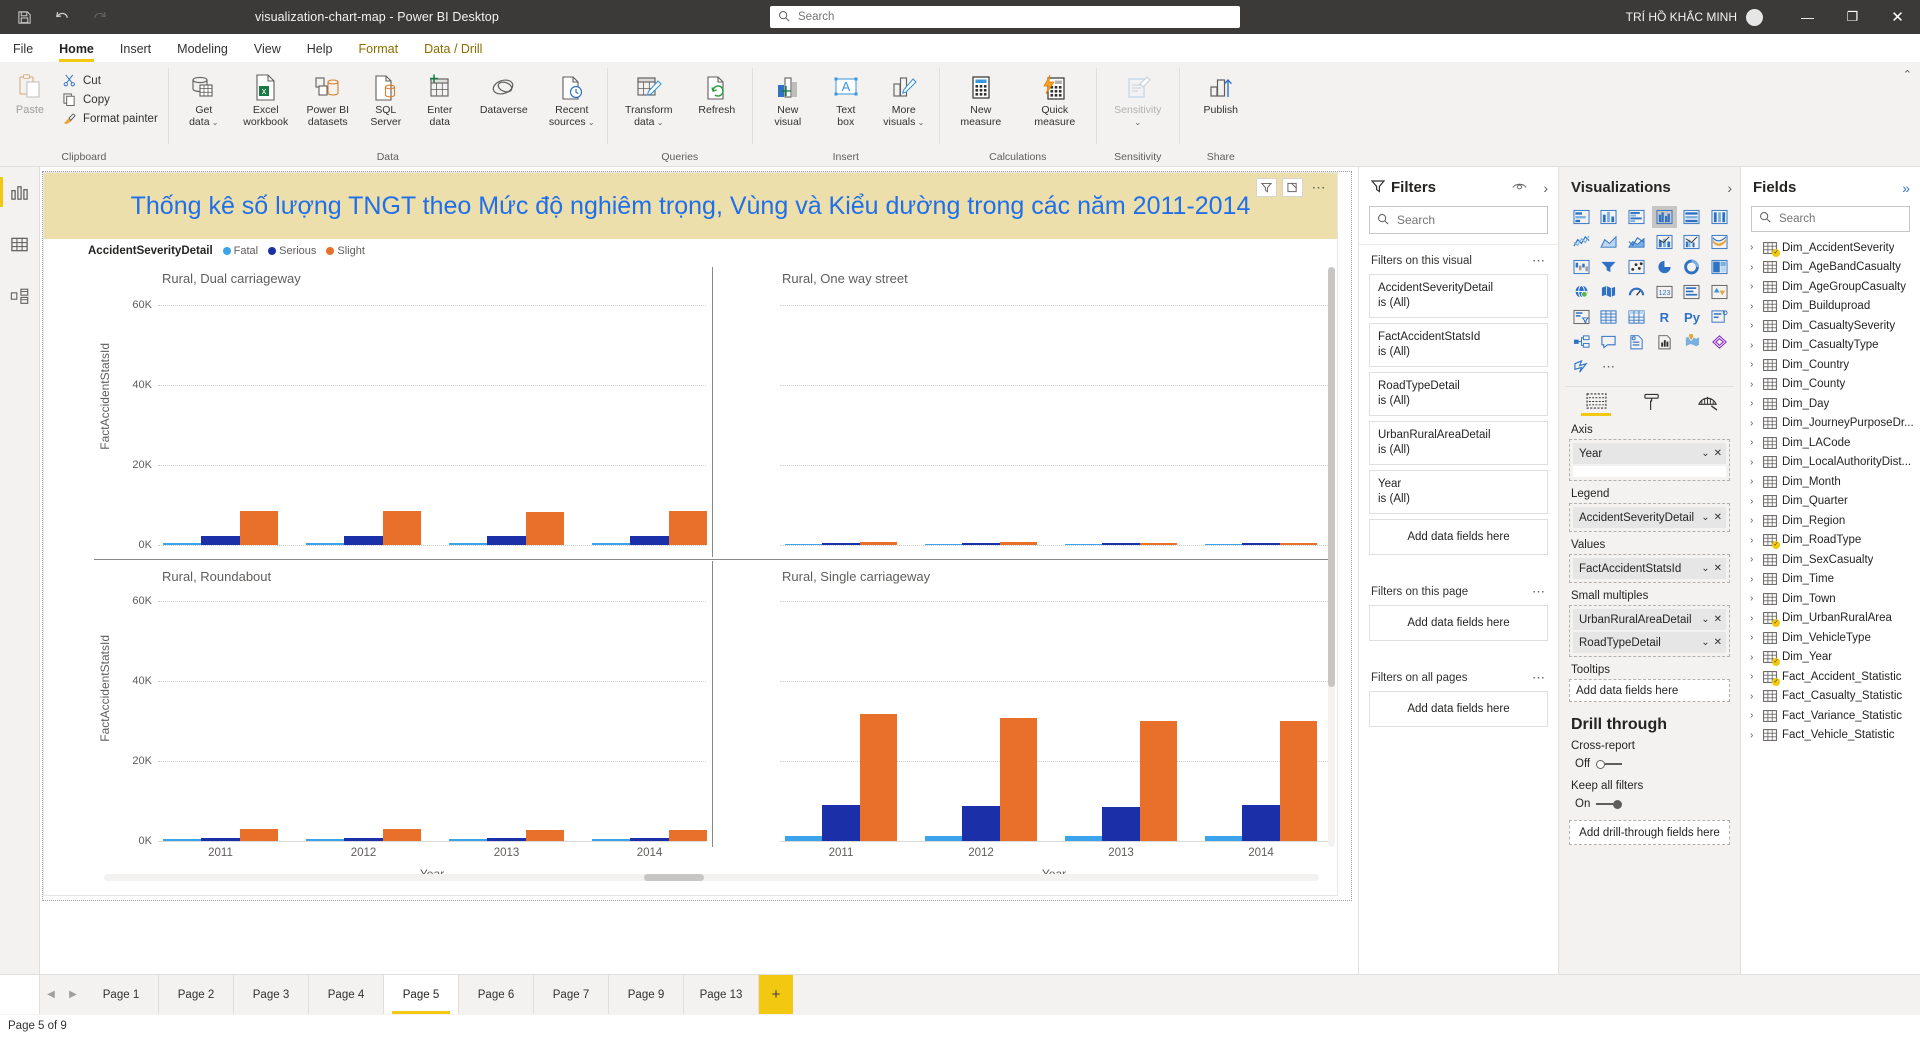  I want to click on field-table-row: › Dim_SexCasualty, so click(1830, 560).